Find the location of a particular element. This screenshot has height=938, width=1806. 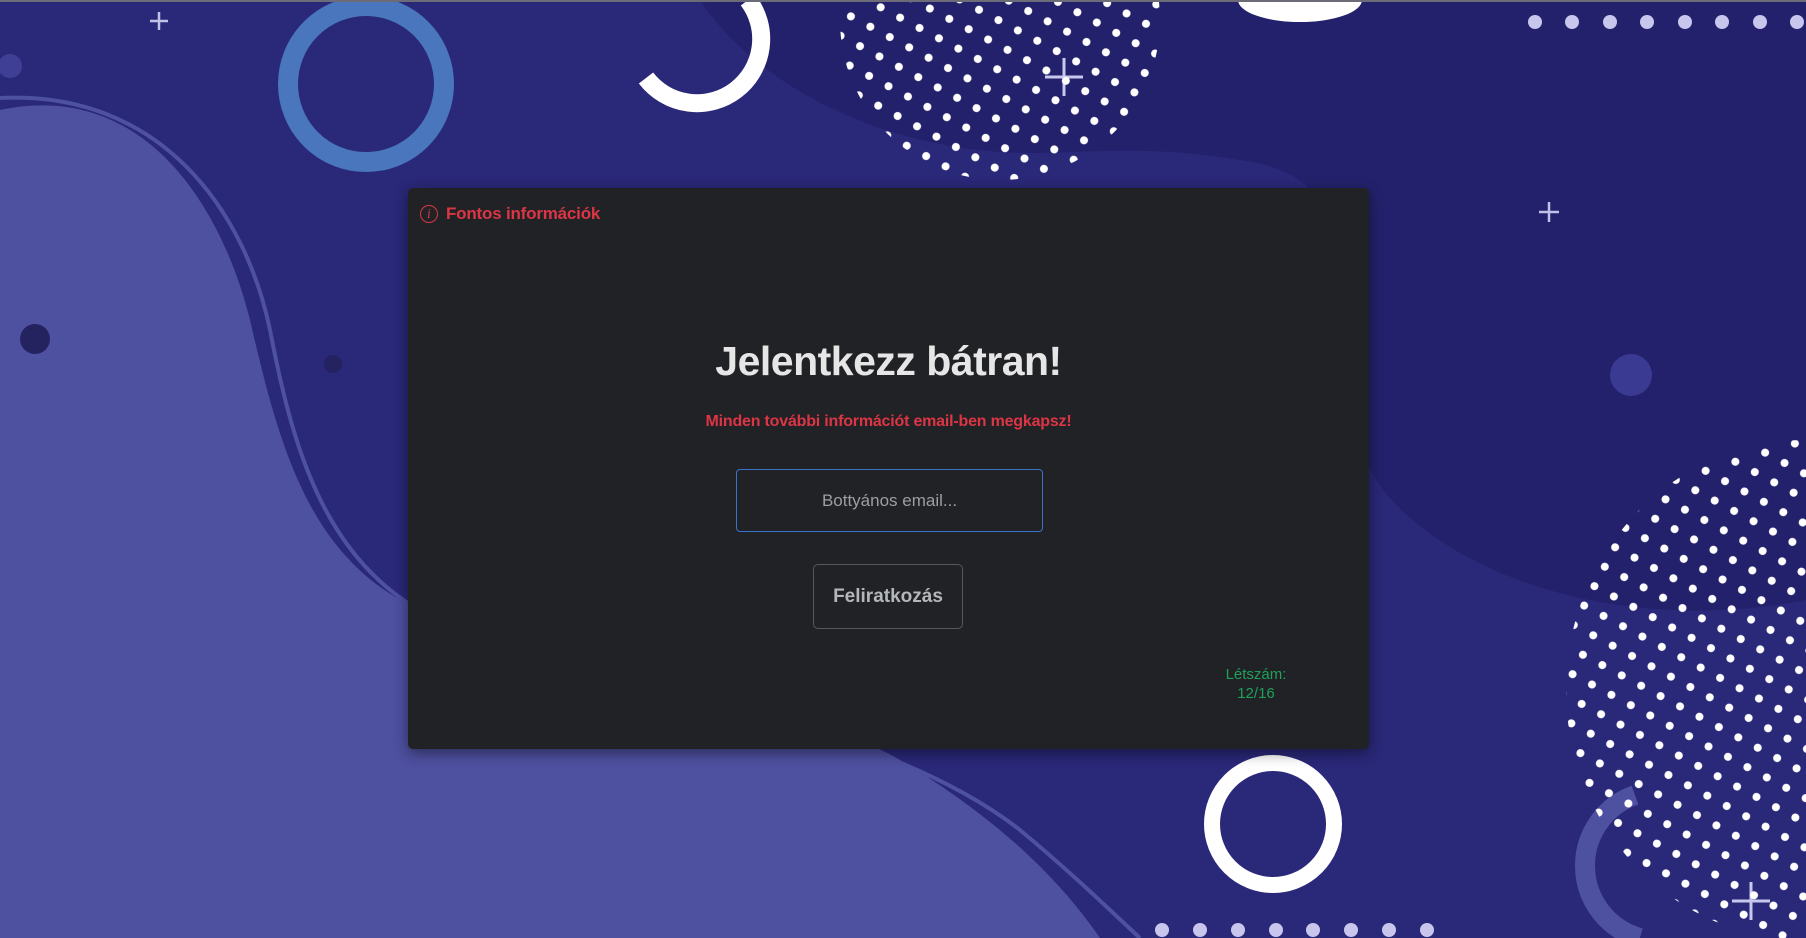

info-circle-icon: i is located at coordinates (429, 214).